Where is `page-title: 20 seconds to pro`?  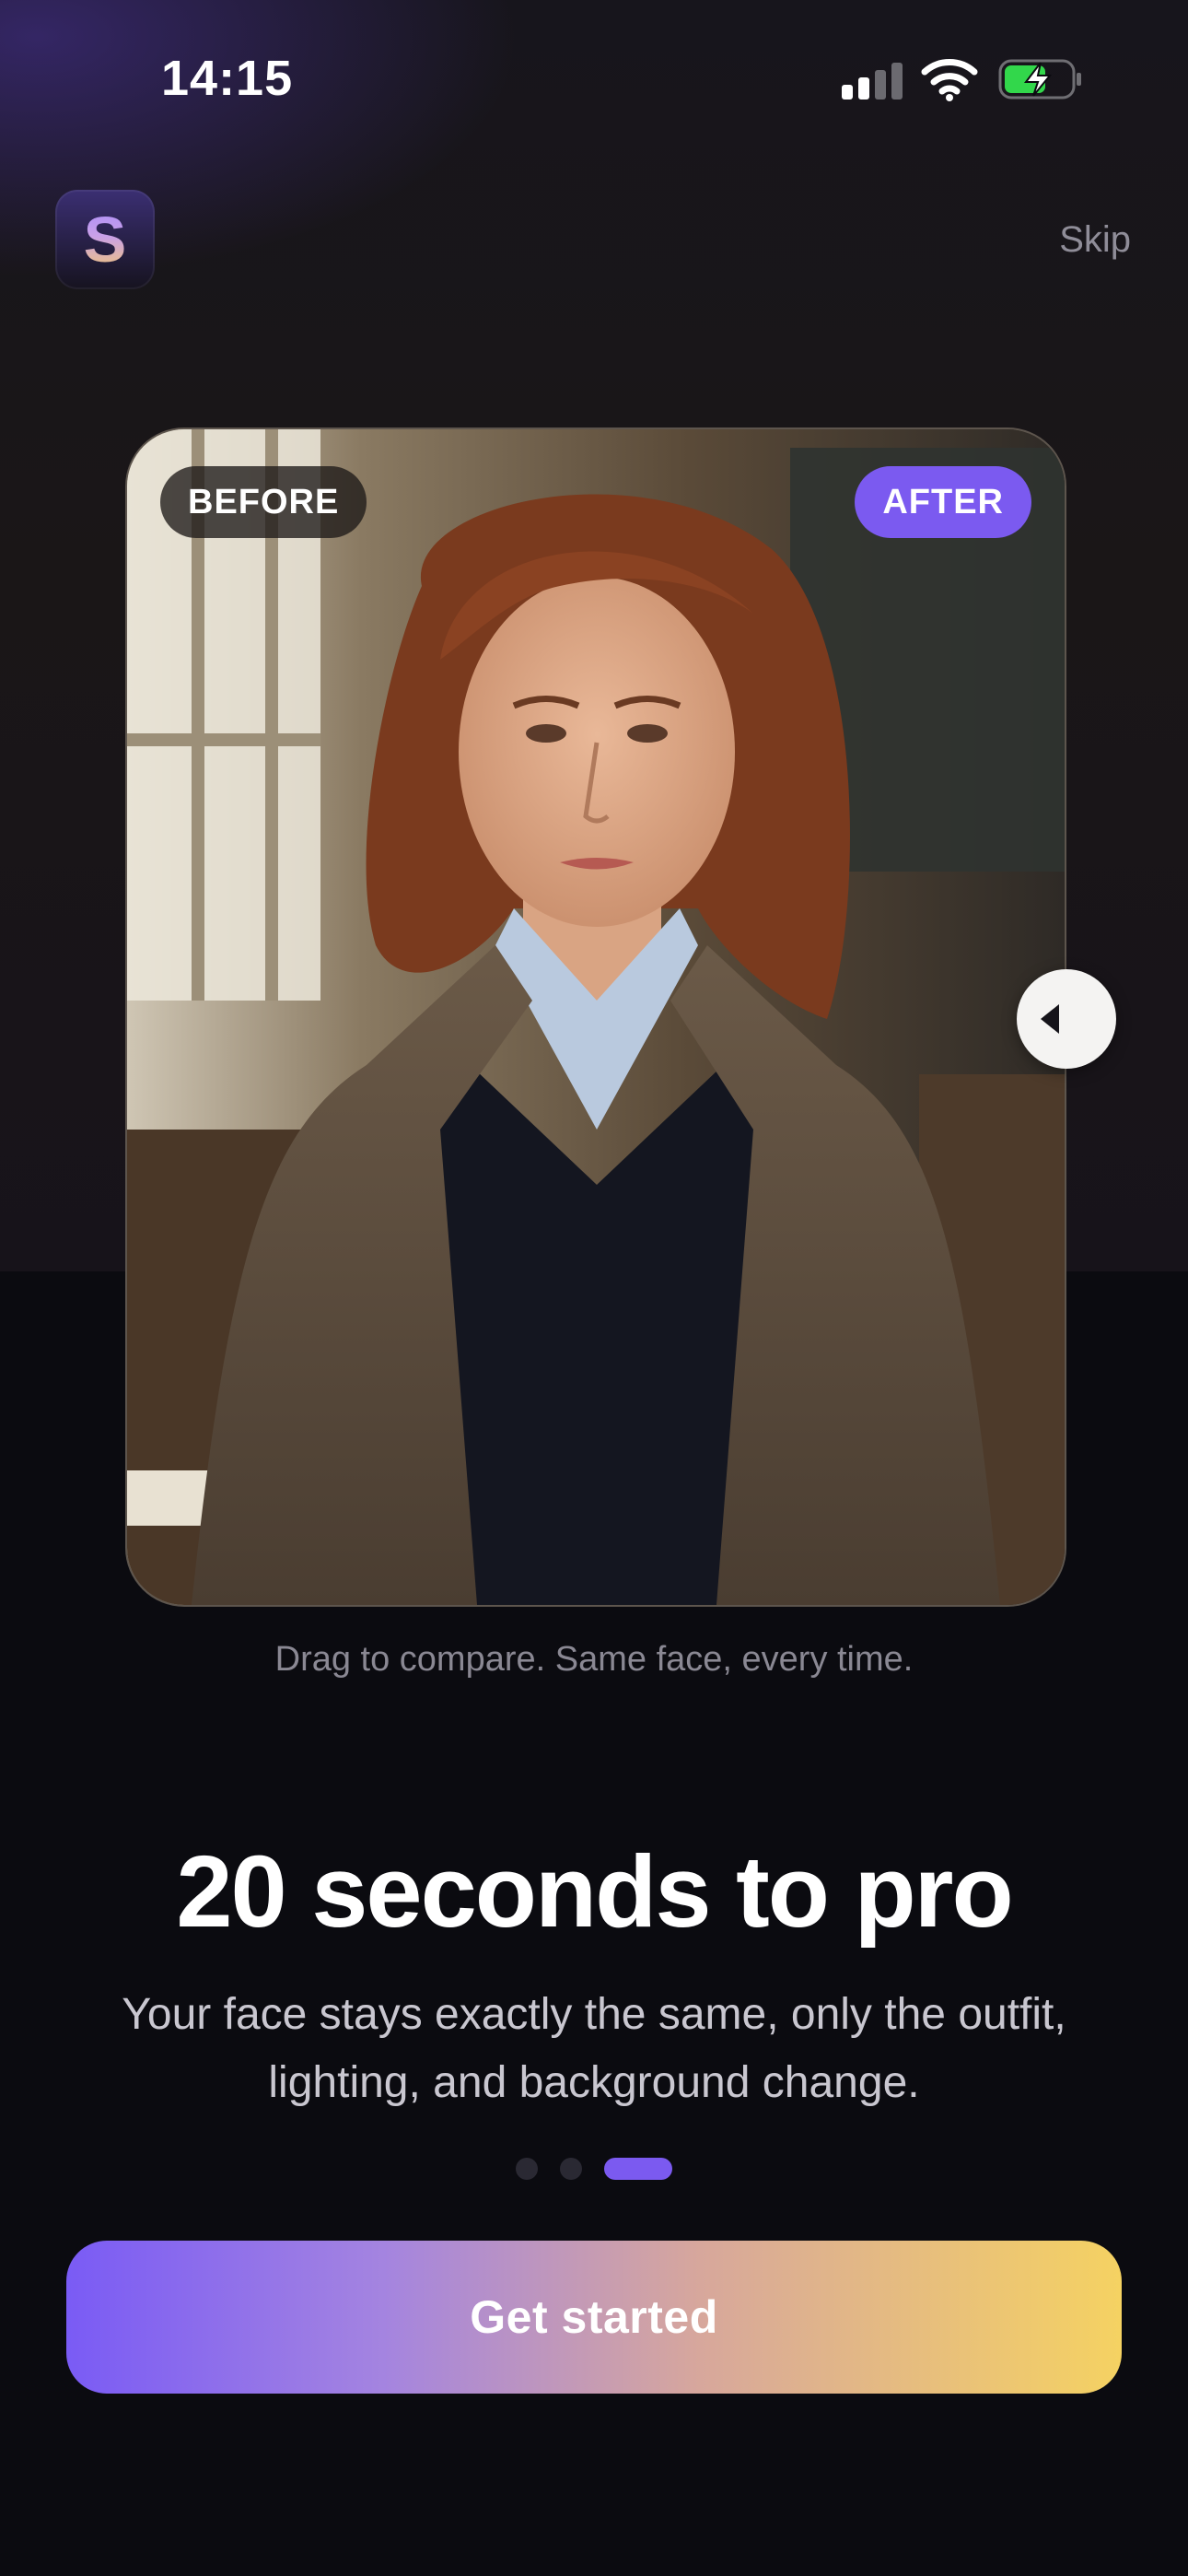 page-title: 20 seconds to pro is located at coordinates (594, 1892).